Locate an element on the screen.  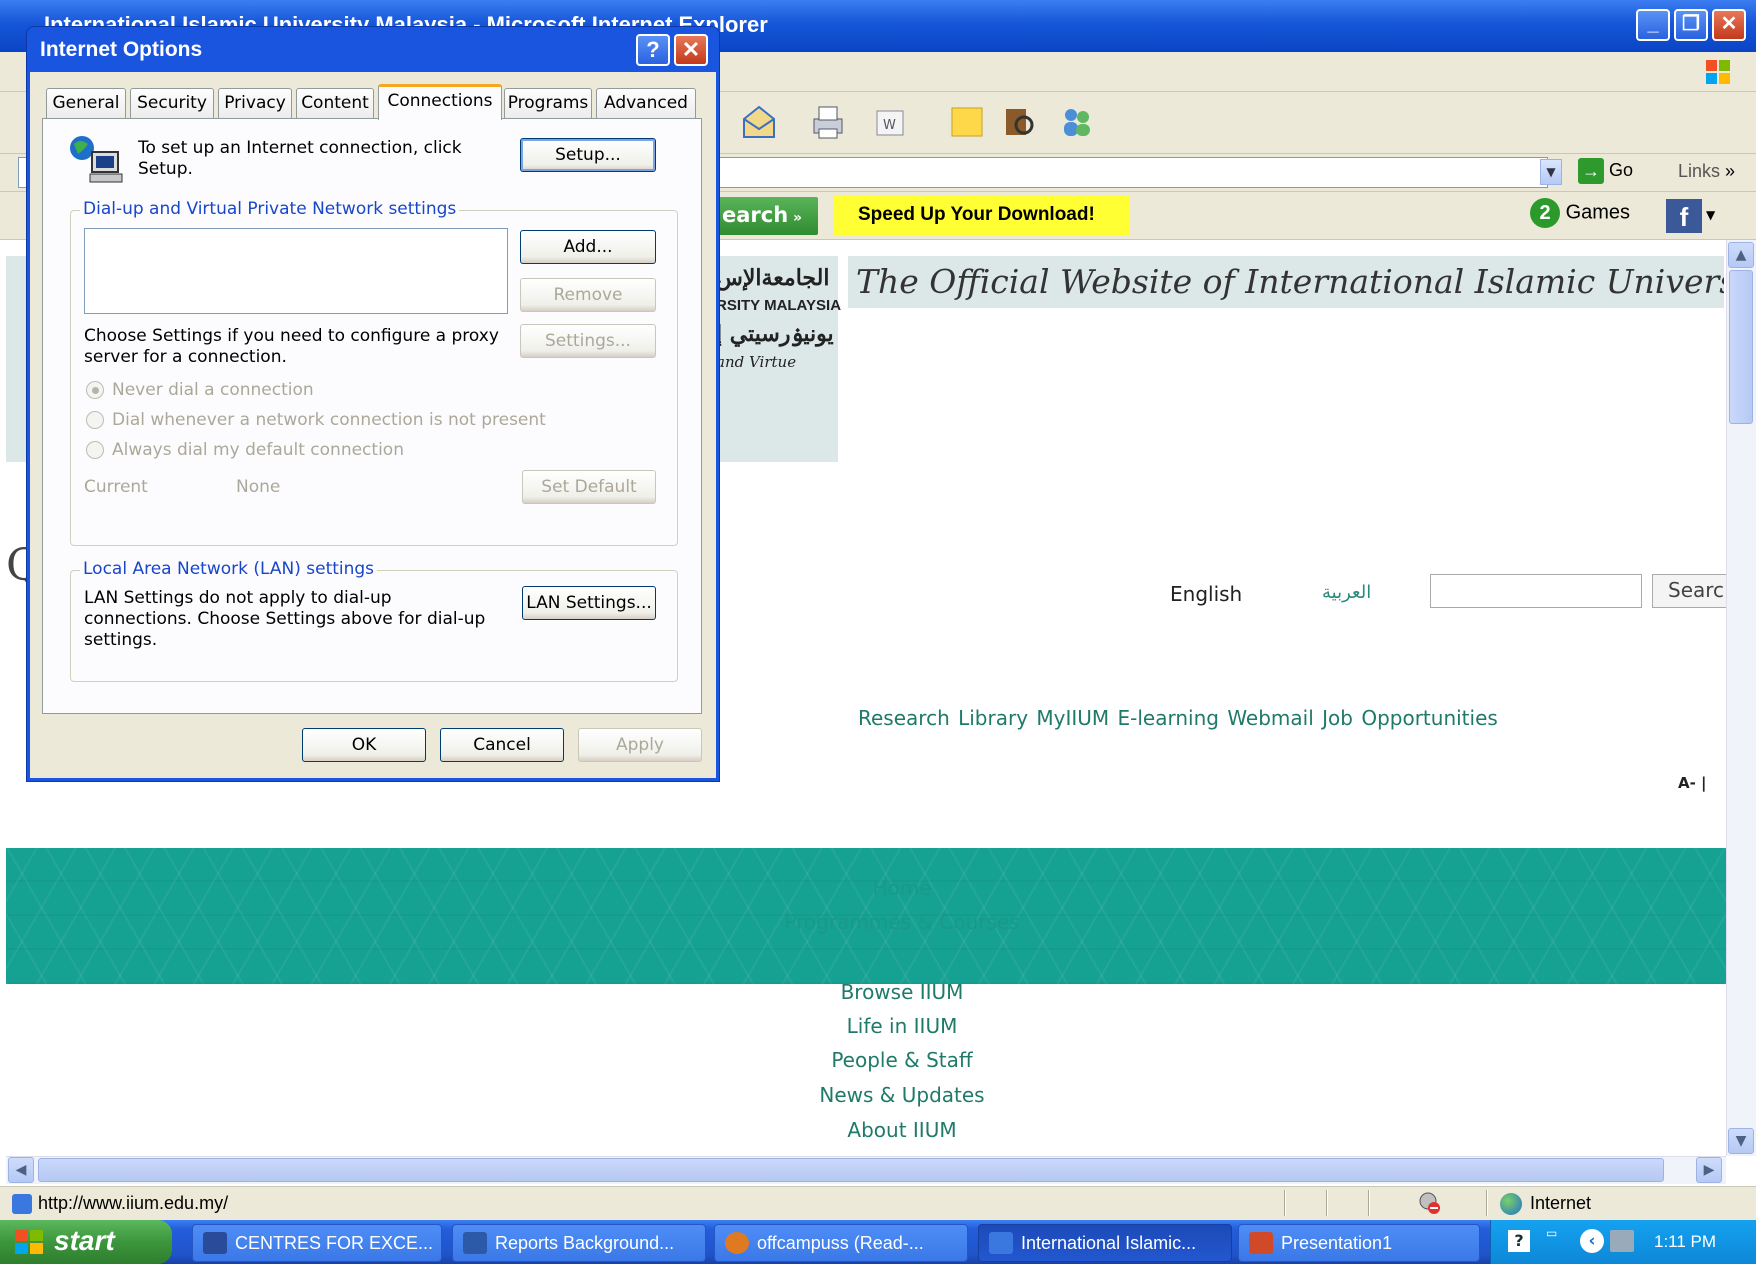
language-english-link: English is located at coordinates (1206, 594).